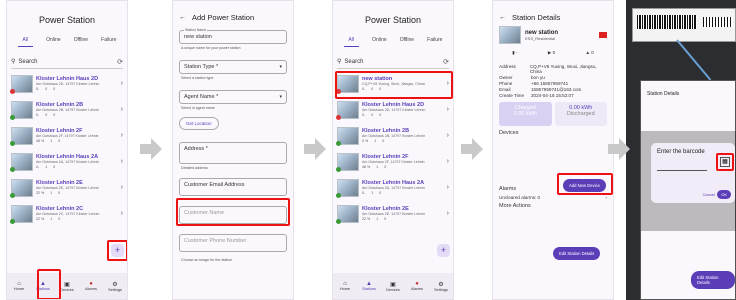  I want to click on station-name-field: Station Name new station, so click(233, 36).